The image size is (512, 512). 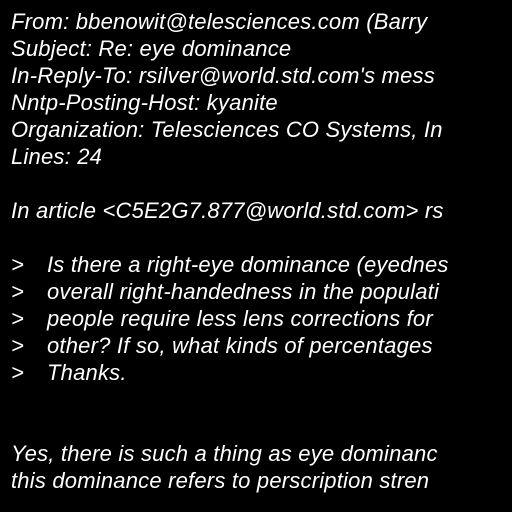 I want to click on quoted-text: overall right-handedness in the populati, so click(x=243, y=291).